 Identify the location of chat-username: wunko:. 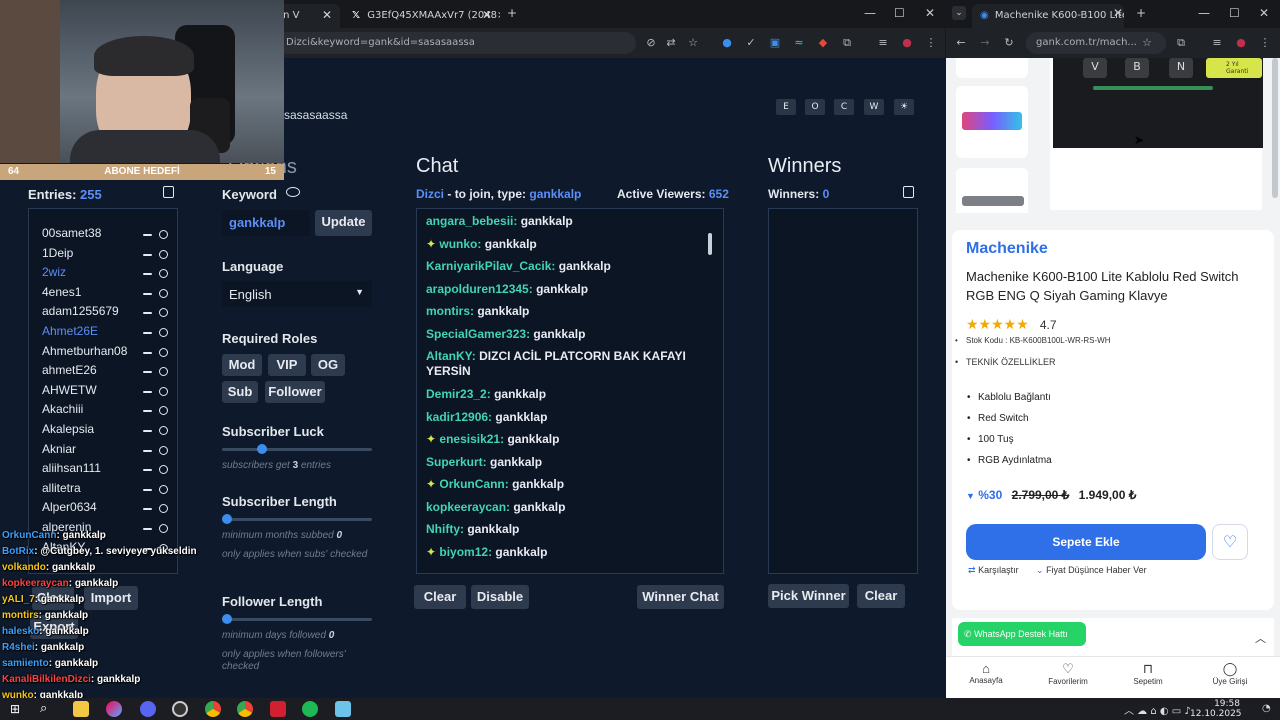
(460, 244).